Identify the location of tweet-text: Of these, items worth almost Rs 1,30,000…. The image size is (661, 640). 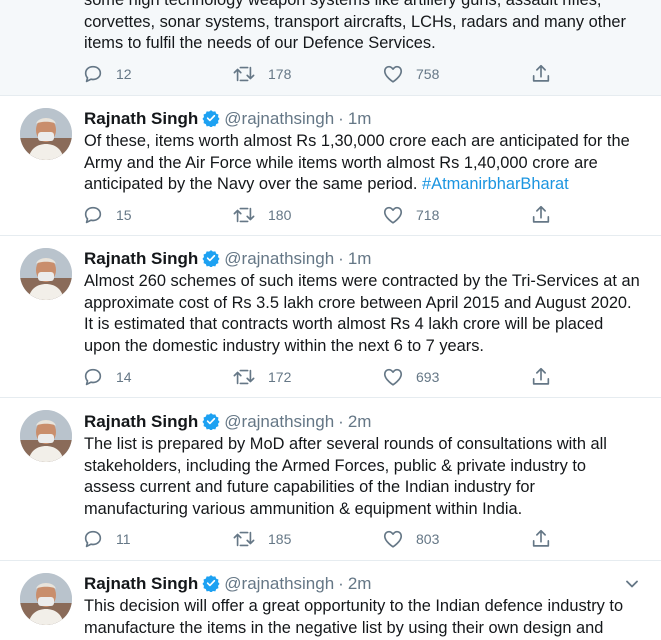
(364, 163).